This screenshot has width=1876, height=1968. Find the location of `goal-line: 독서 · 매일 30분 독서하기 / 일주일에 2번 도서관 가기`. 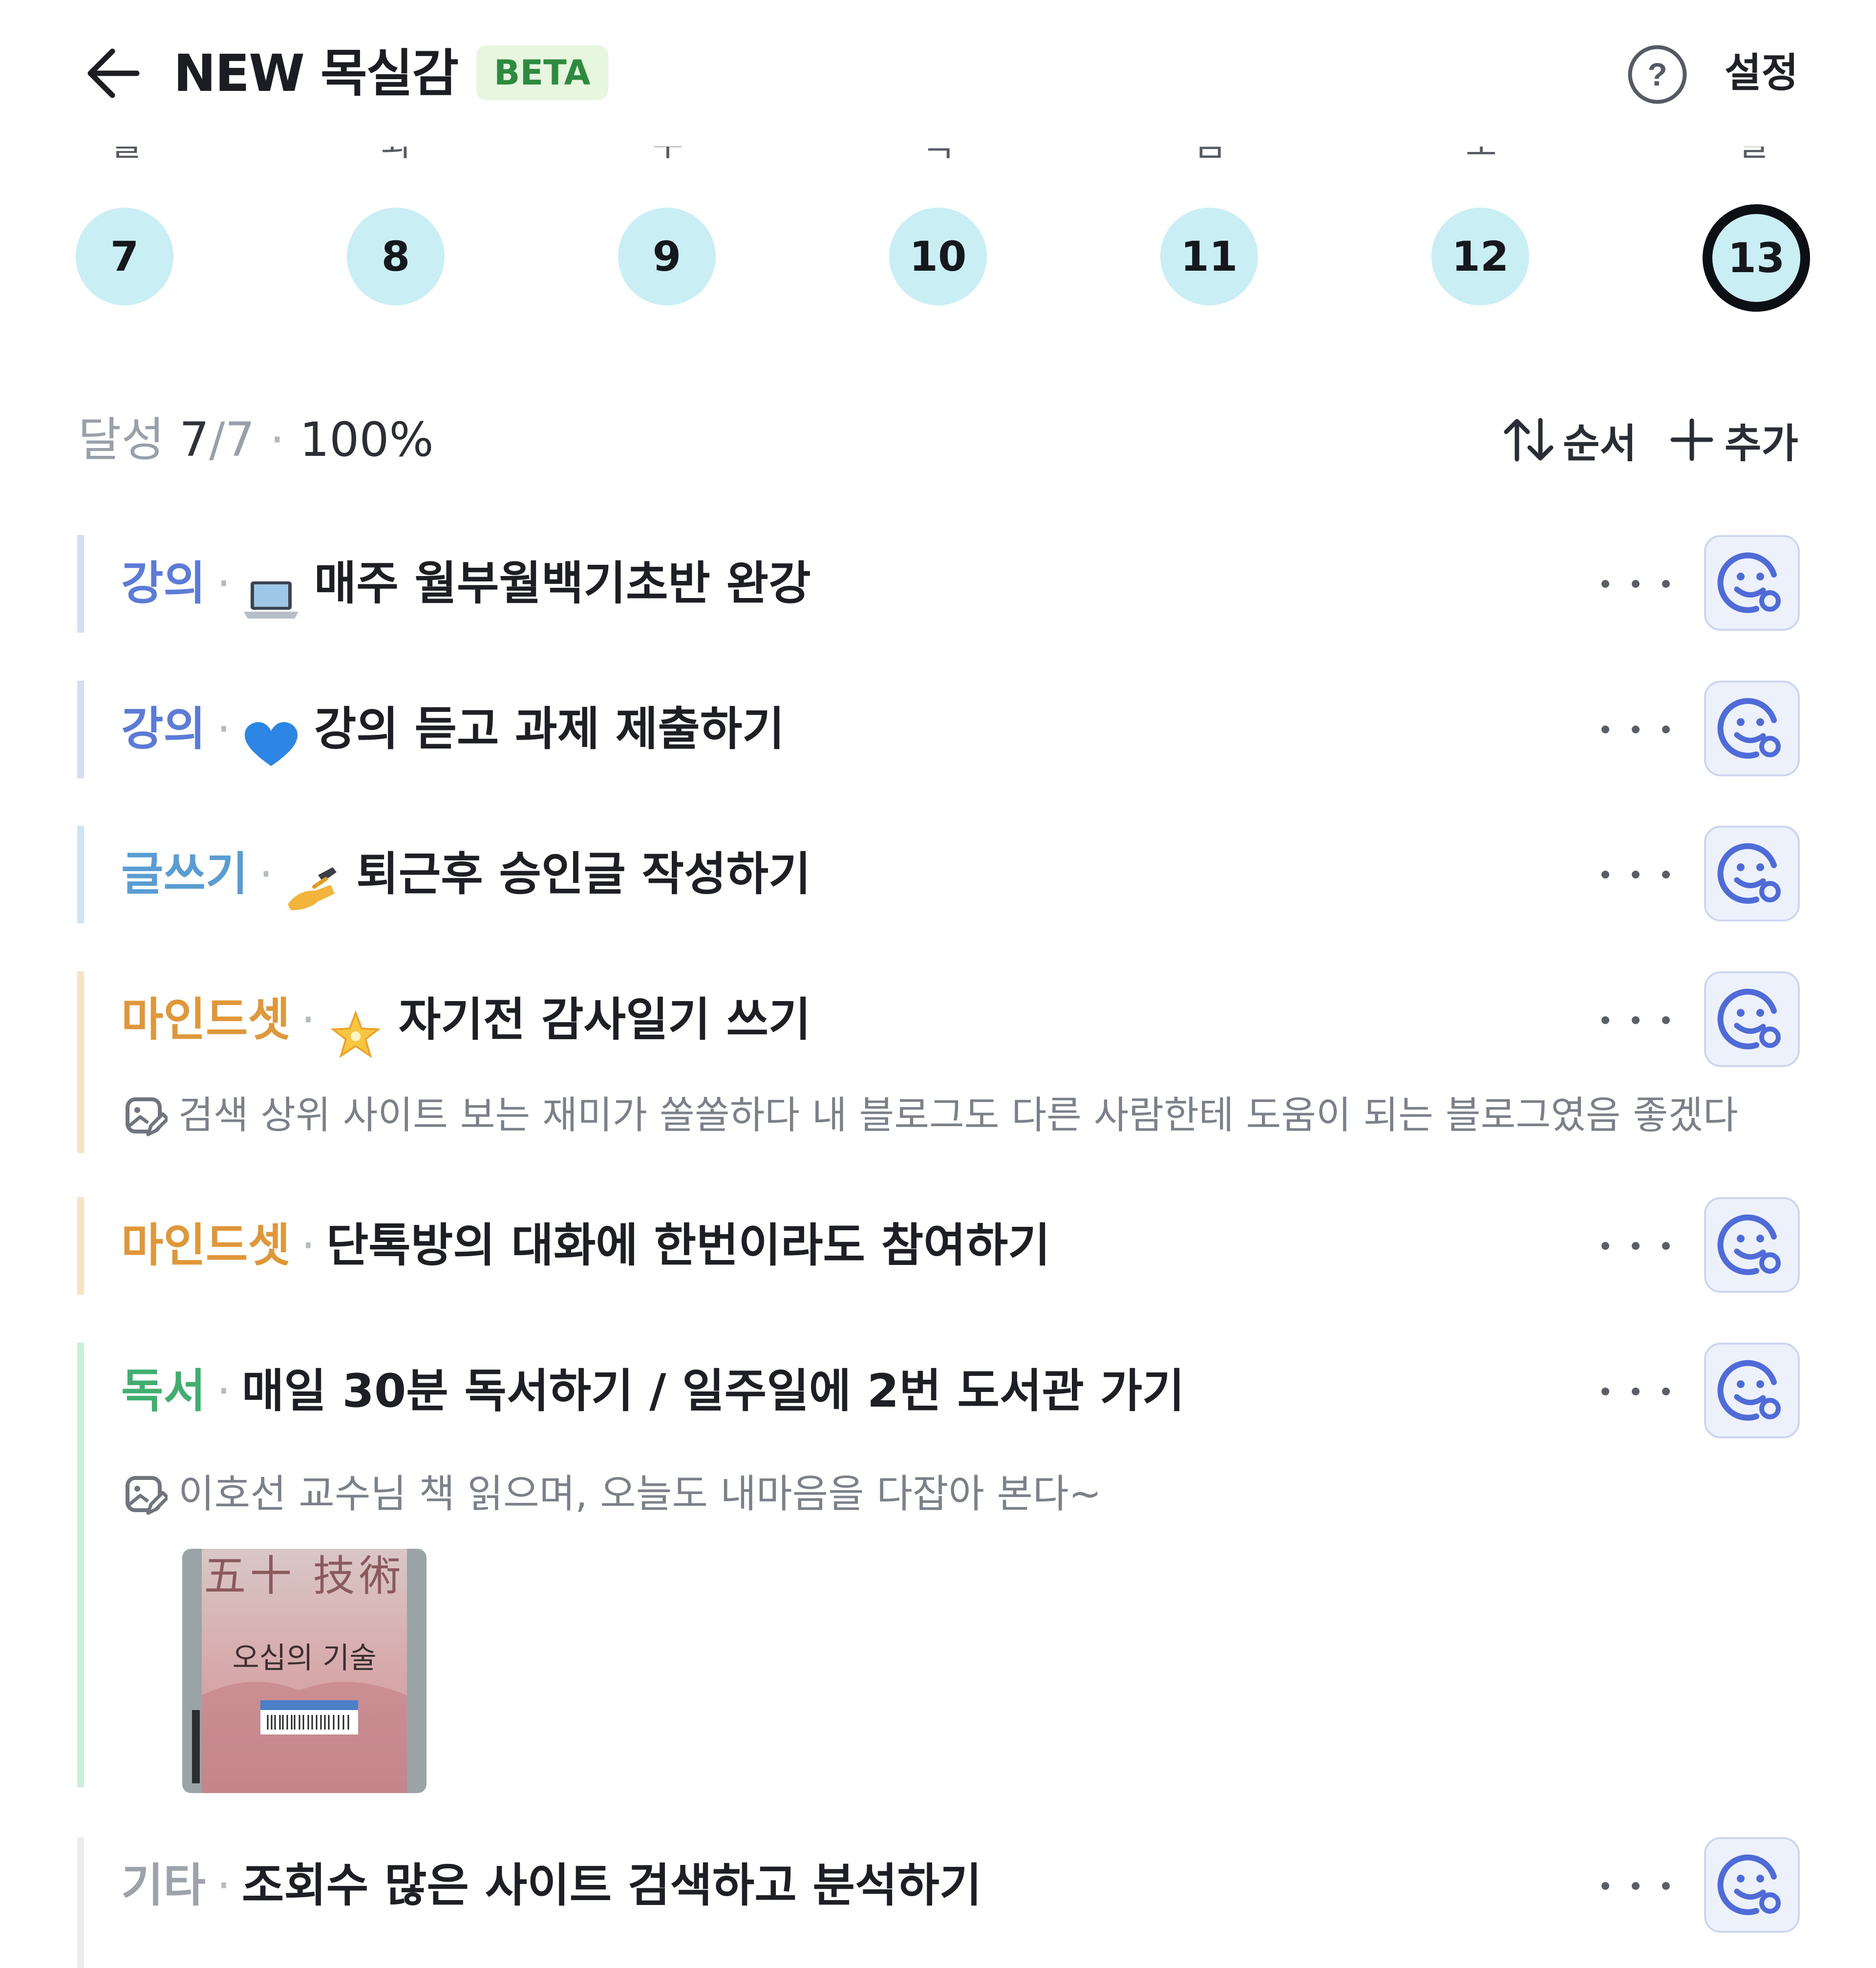

goal-line: 독서 · 매일 30분 독서하기 / 일주일에 2번 도서관 가기 is located at coordinates (653, 1391).